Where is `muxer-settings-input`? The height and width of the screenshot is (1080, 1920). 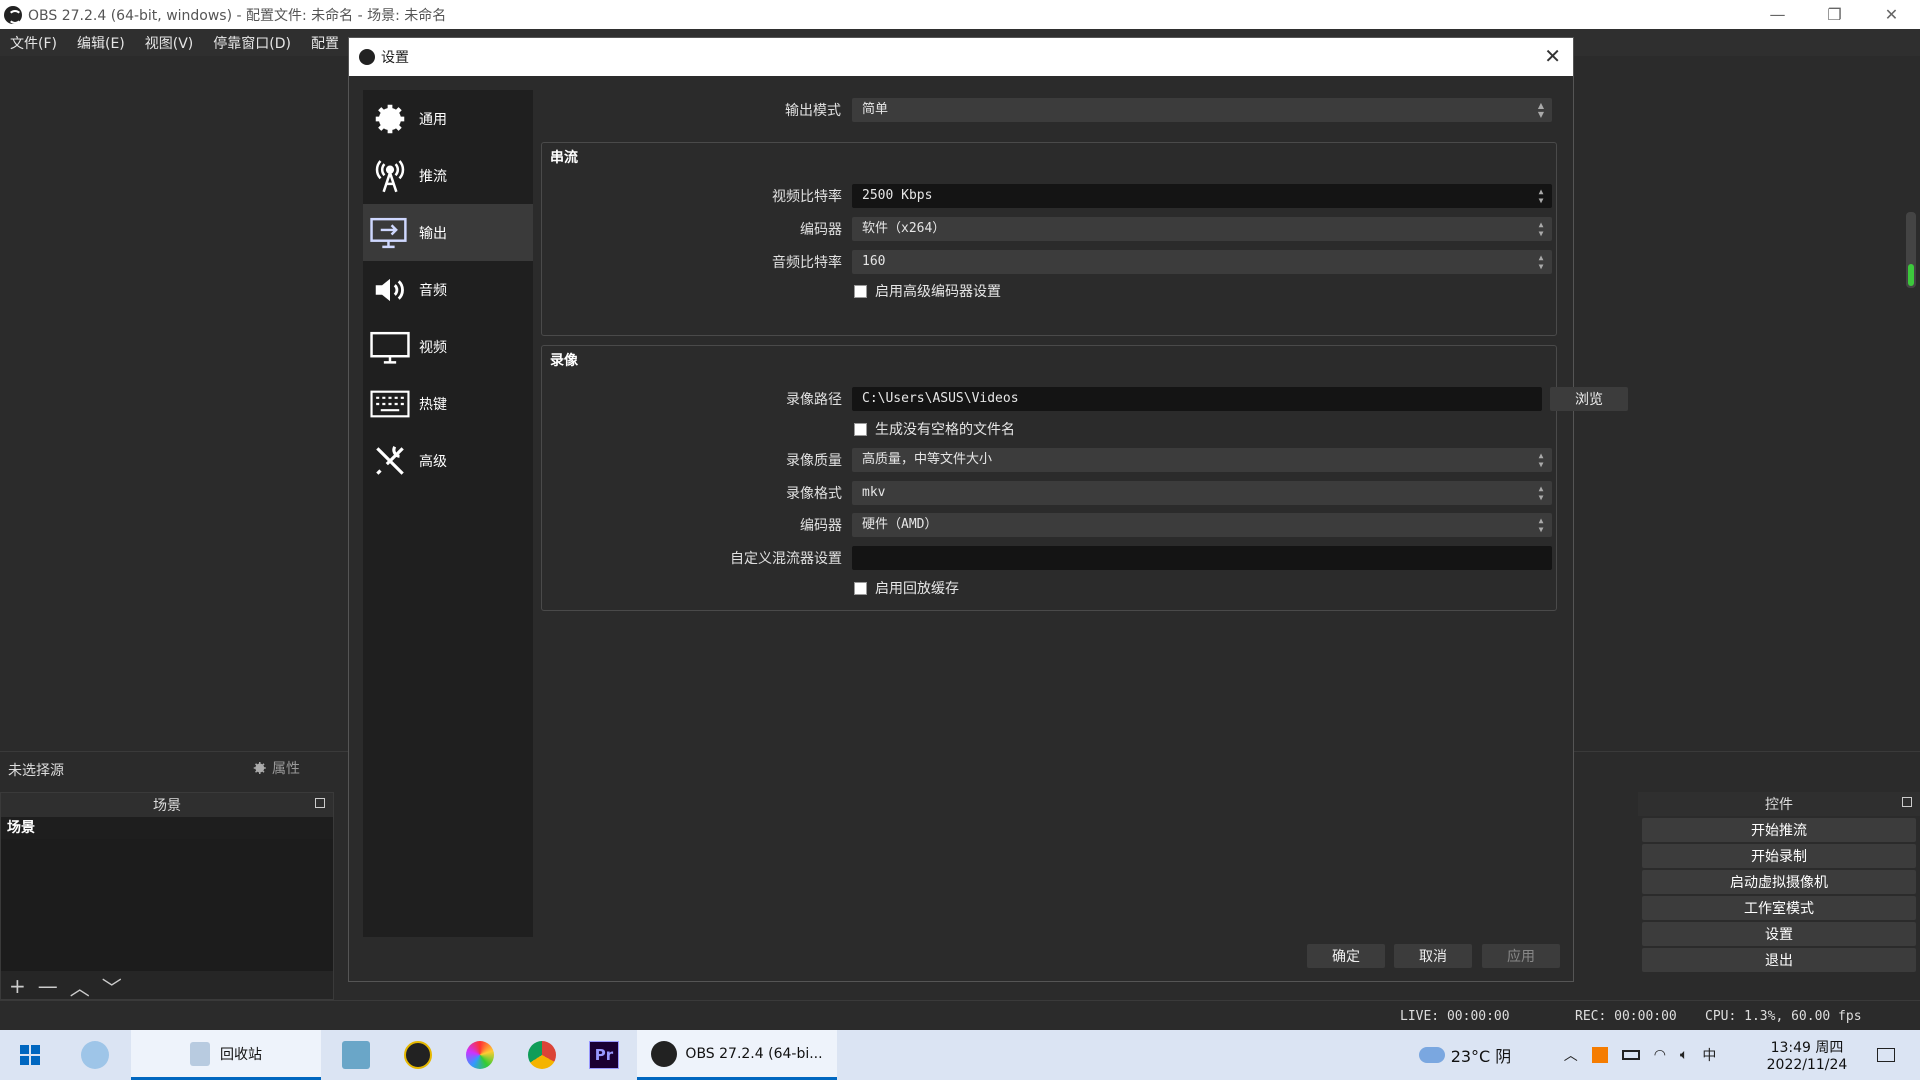 muxer-settings-input is located at coordinates (1202, 558).